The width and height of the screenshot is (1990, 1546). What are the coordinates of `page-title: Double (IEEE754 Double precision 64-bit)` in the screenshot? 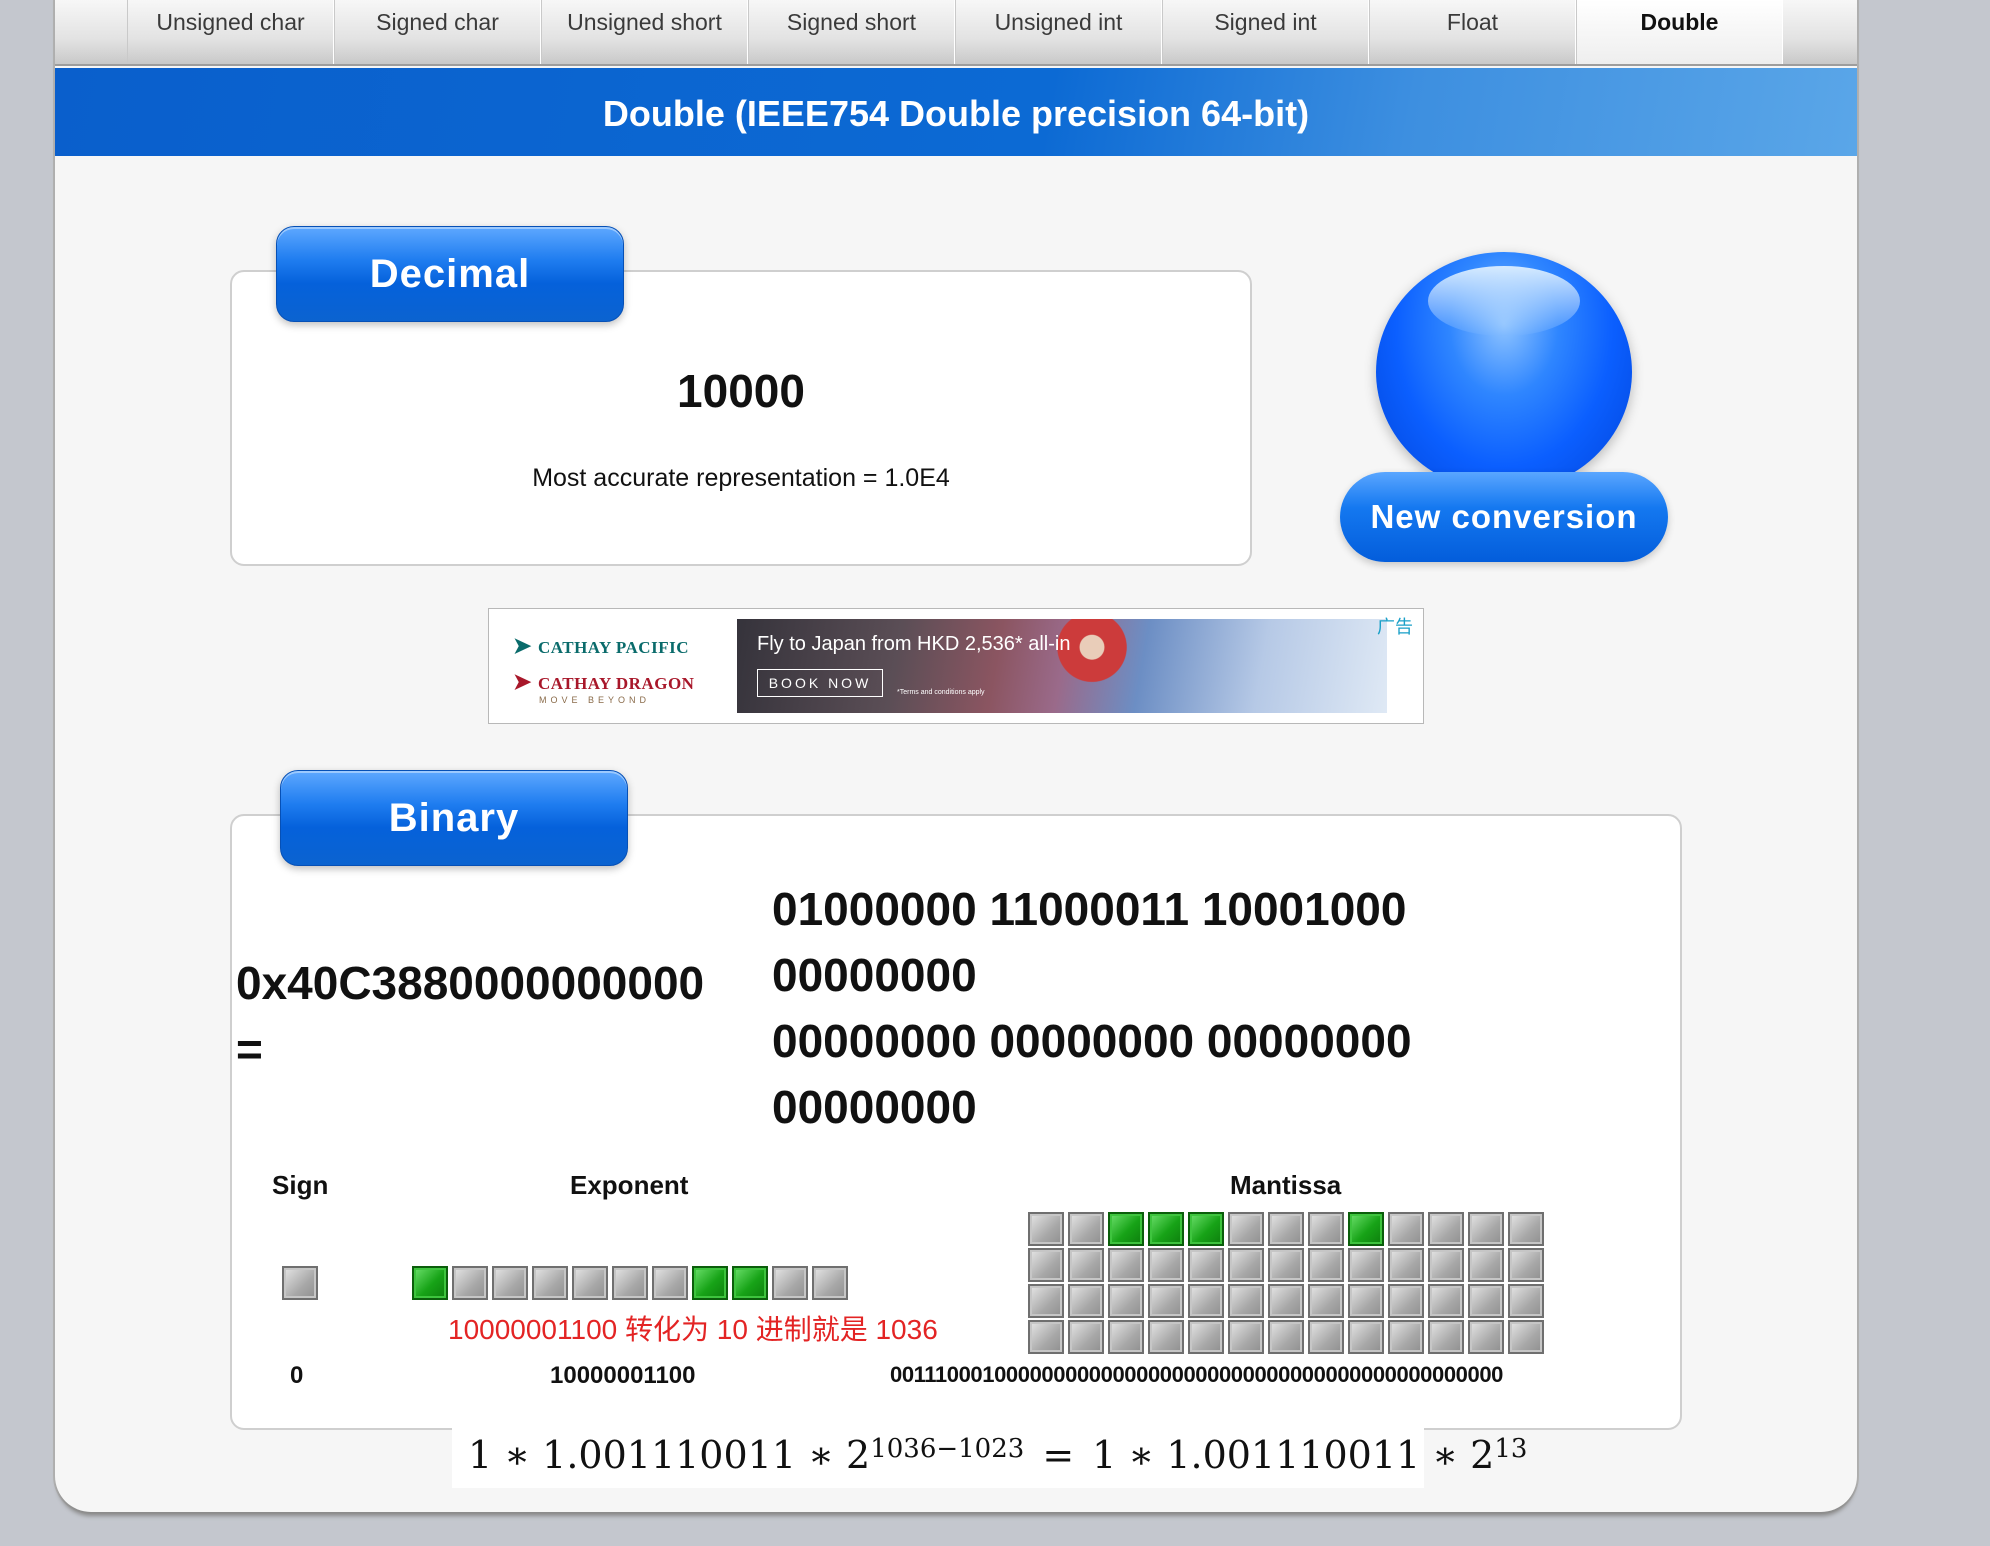 It's located at (956, 112).